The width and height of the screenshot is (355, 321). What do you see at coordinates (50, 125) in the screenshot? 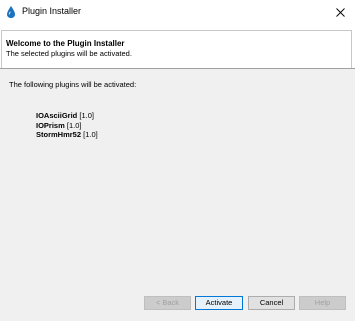
I see `plugin-name: IOPrism` at bounding box center [50, 125].